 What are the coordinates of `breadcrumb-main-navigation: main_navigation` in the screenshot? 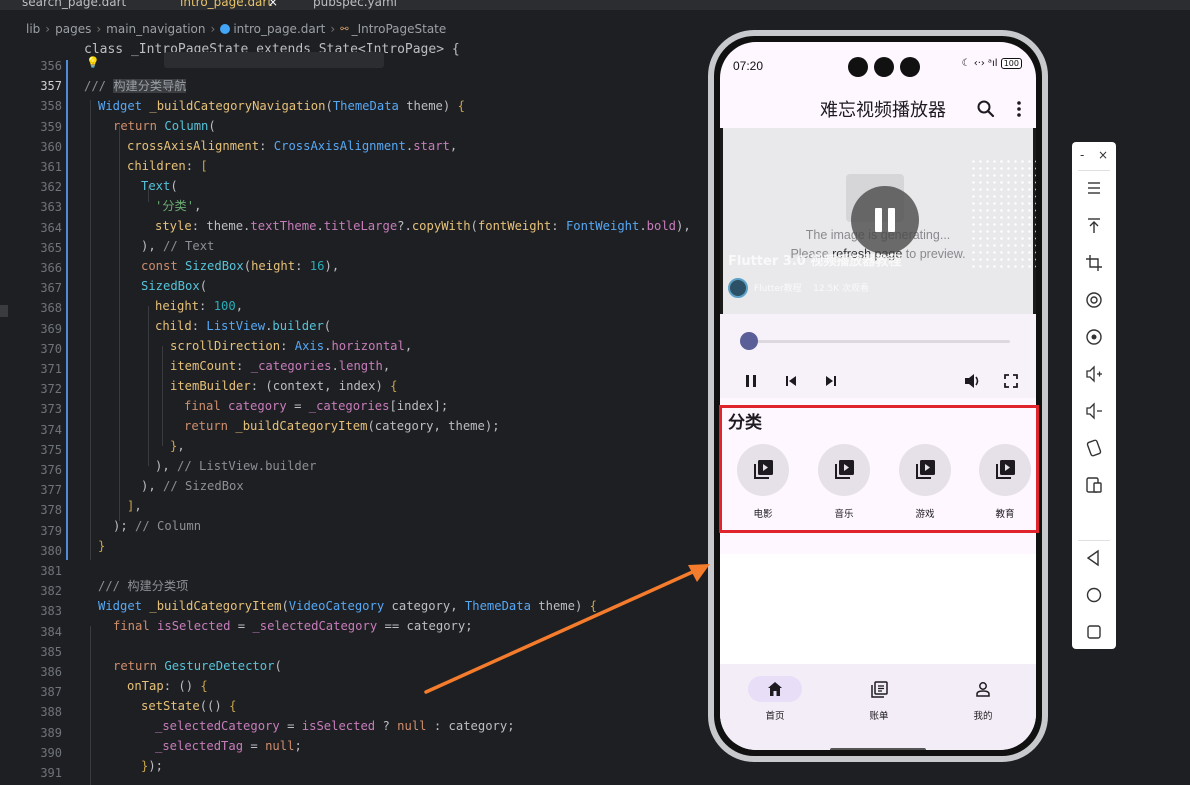 It's located at (155, 29).